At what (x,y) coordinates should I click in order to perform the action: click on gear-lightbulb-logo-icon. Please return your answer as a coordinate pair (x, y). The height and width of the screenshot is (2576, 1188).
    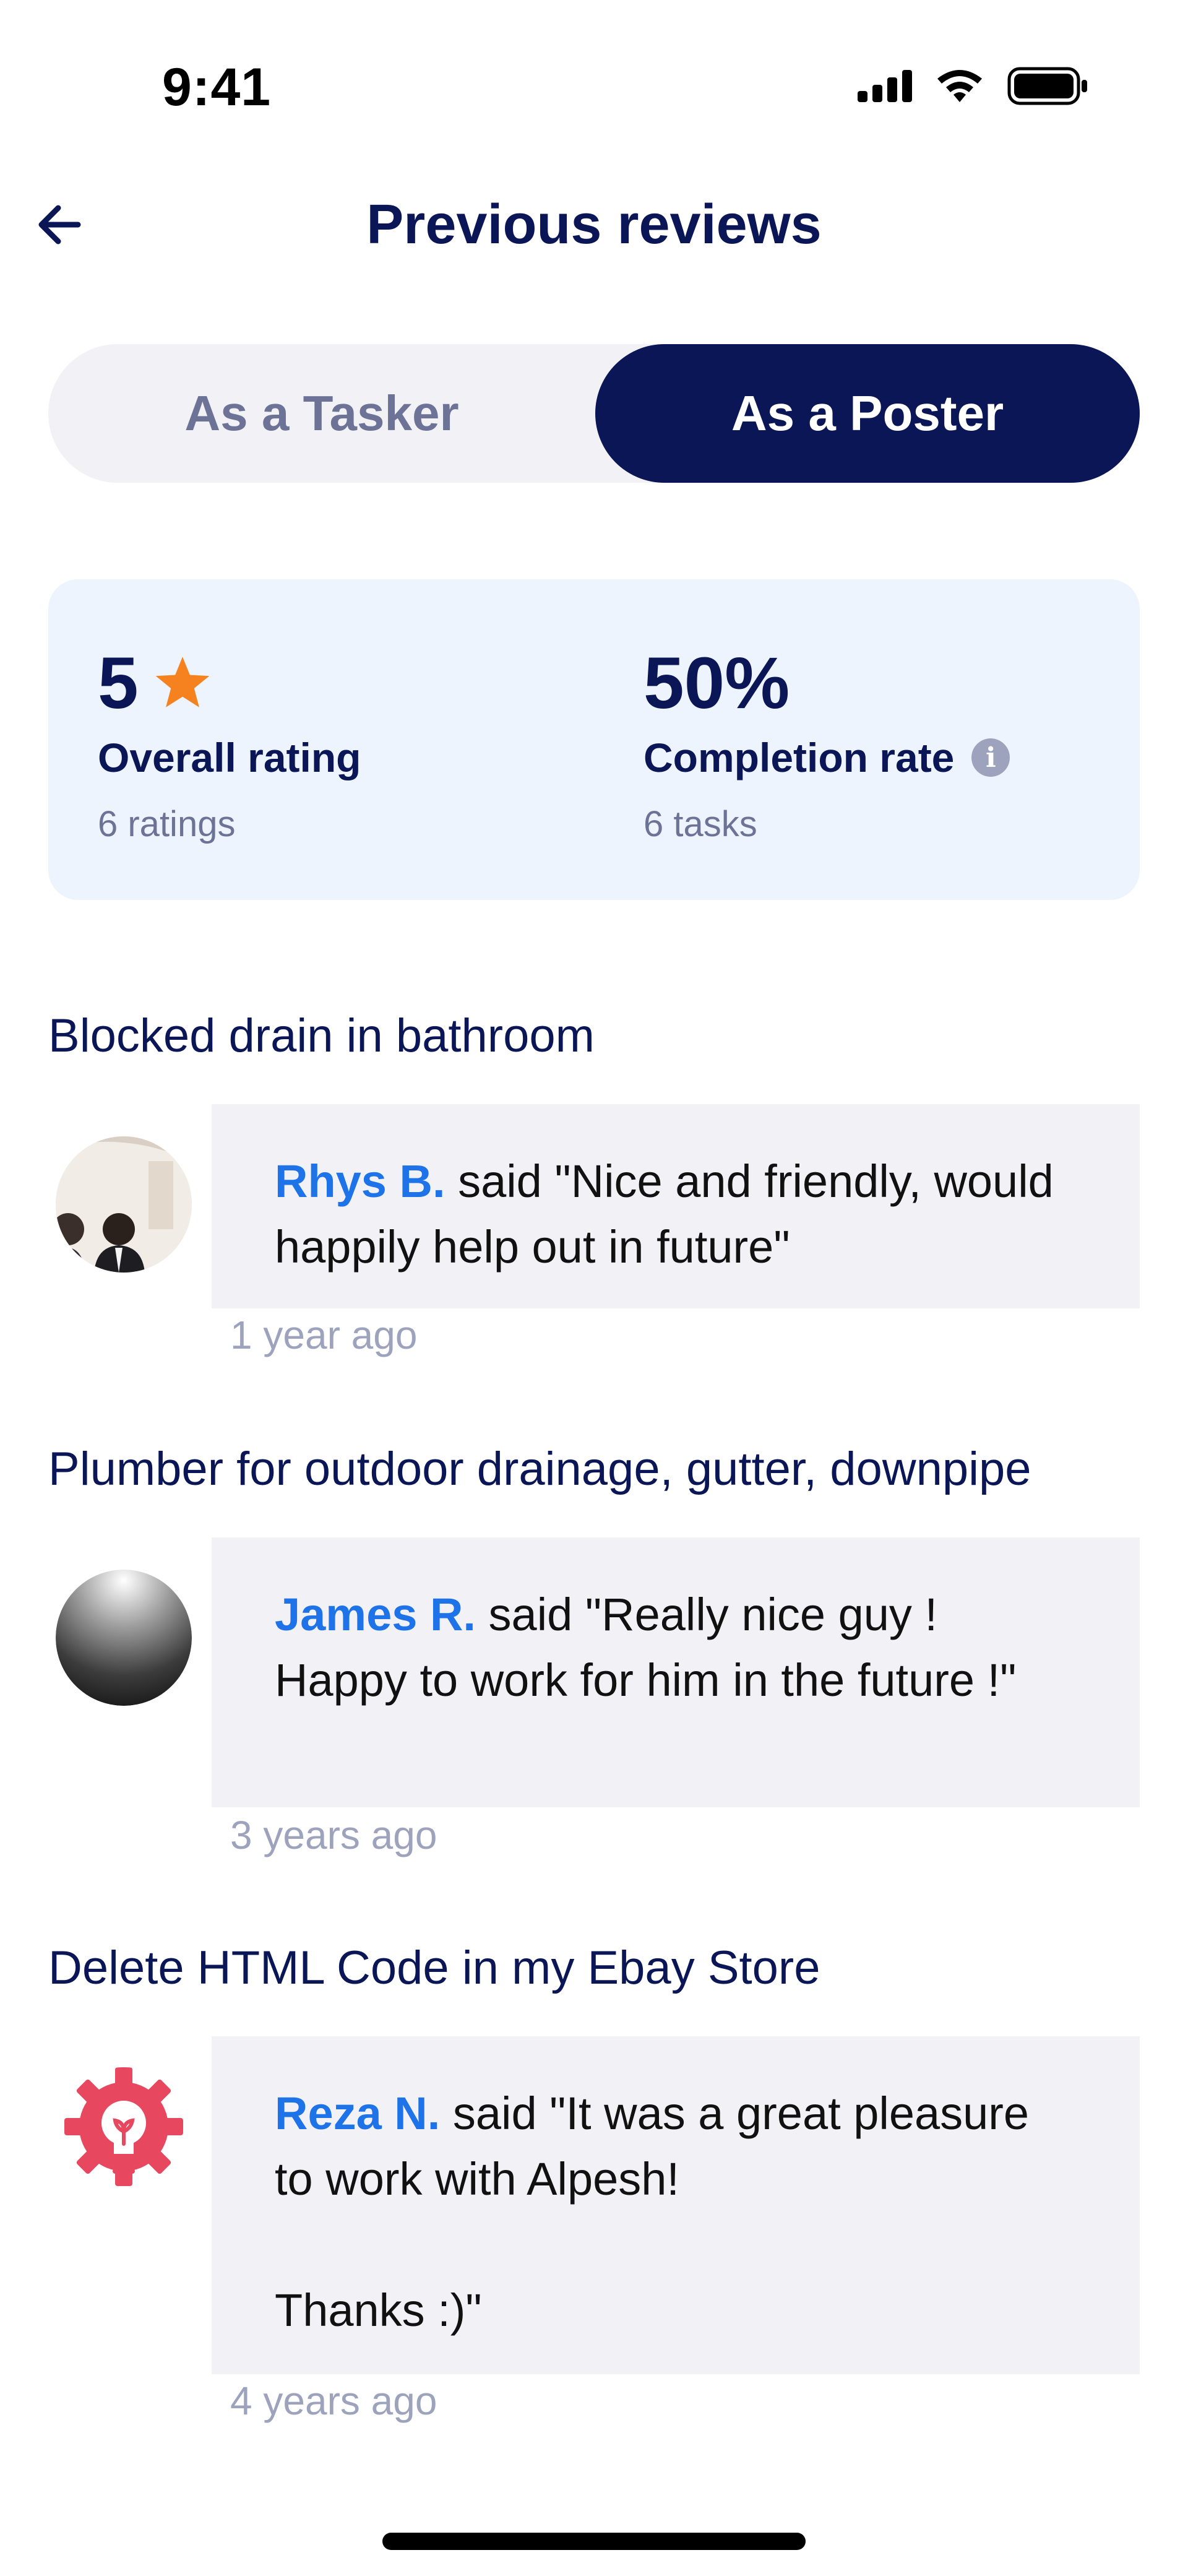
    Looking at the image, I should click on (124, 2135).